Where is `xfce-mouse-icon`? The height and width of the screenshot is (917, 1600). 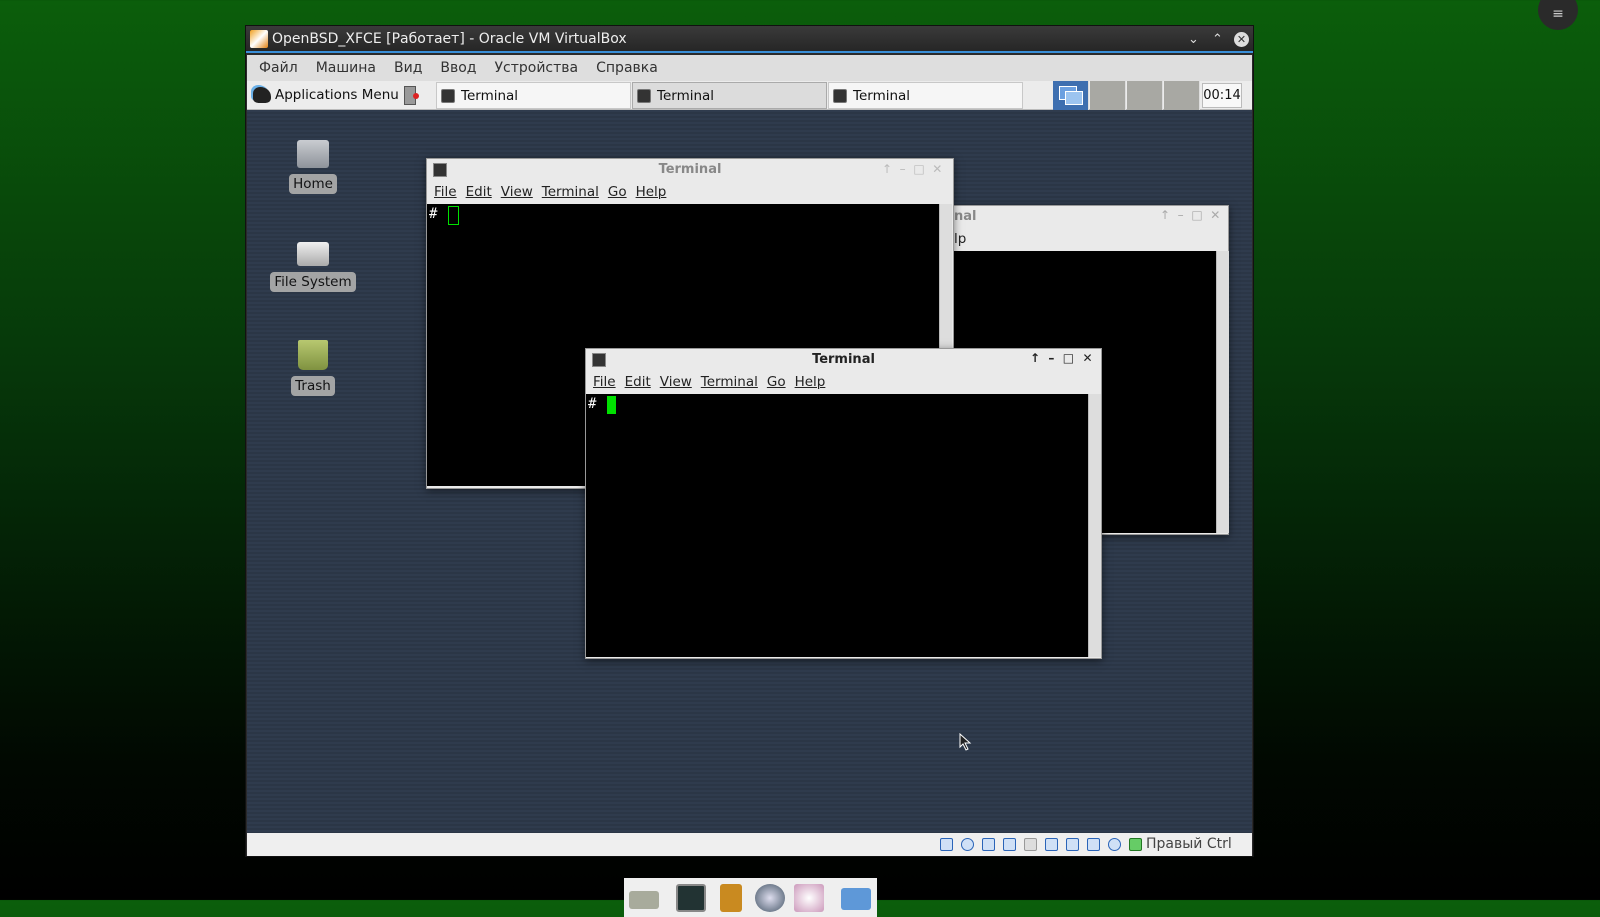 xfce-mouse-icon is located at coordinates (262, 95).